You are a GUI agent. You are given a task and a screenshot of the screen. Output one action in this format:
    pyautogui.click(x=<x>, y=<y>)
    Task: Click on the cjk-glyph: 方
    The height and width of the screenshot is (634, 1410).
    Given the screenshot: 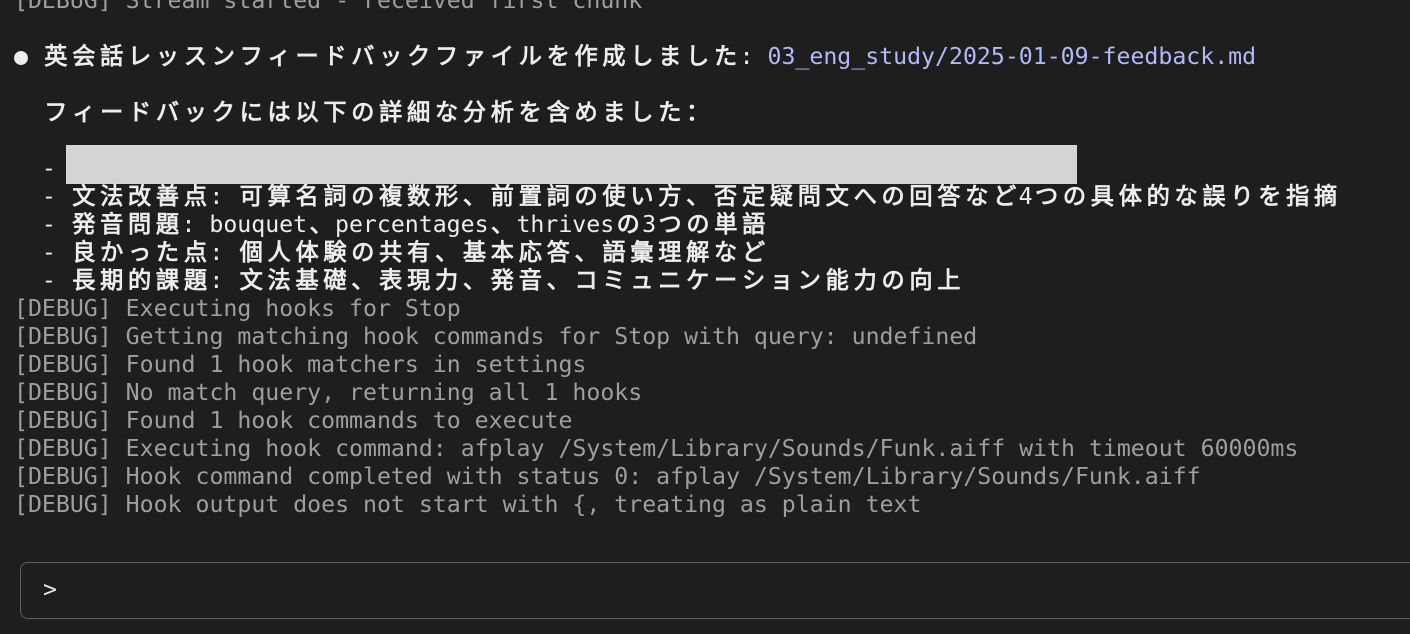 What is the action you would take?
    pyautogui.click(x=670, y=196)
    